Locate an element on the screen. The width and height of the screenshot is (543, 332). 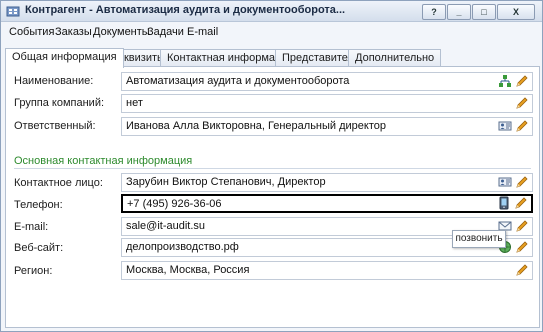
section-divider is located at coordinates (272, 168).